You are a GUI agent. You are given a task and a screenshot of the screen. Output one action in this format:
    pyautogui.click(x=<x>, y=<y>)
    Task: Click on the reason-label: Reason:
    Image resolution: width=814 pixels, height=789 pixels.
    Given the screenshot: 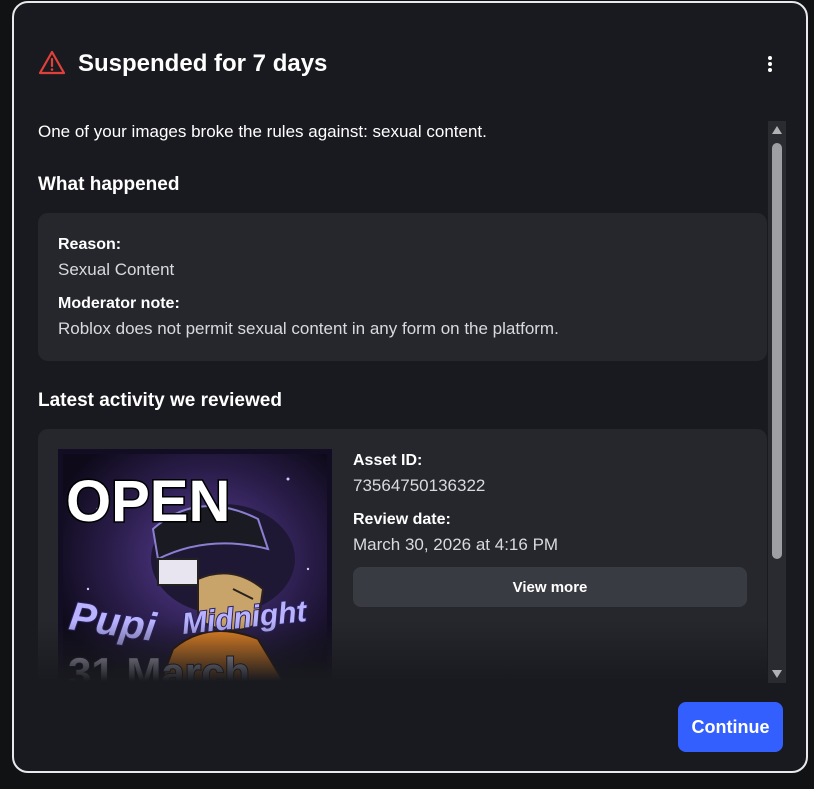 What is the action you would take?
    pyautogui.click(x=90, y=244)
    